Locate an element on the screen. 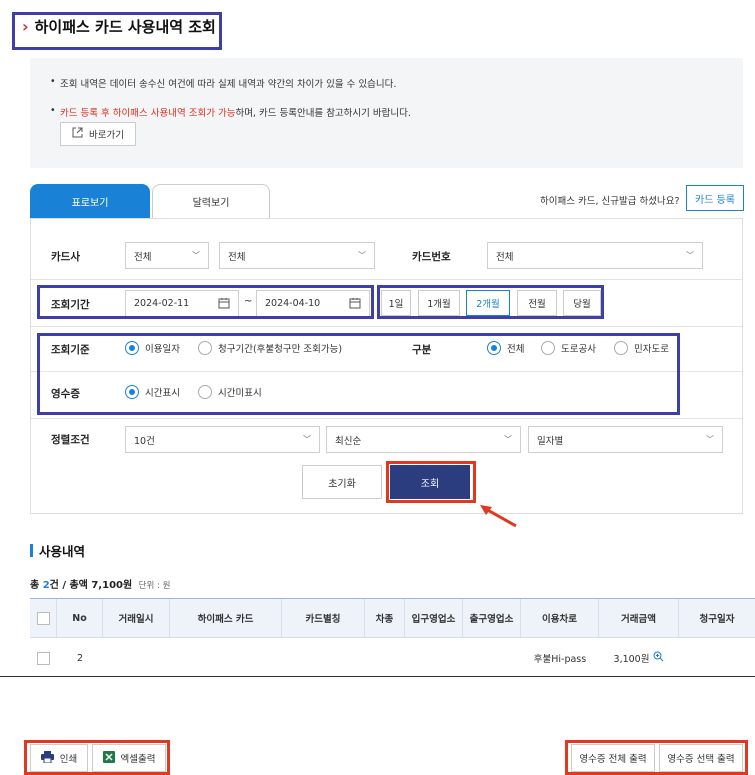 This screenshot has height=775, width=755. search-button: 조회 is located at coordinates (430, 482).